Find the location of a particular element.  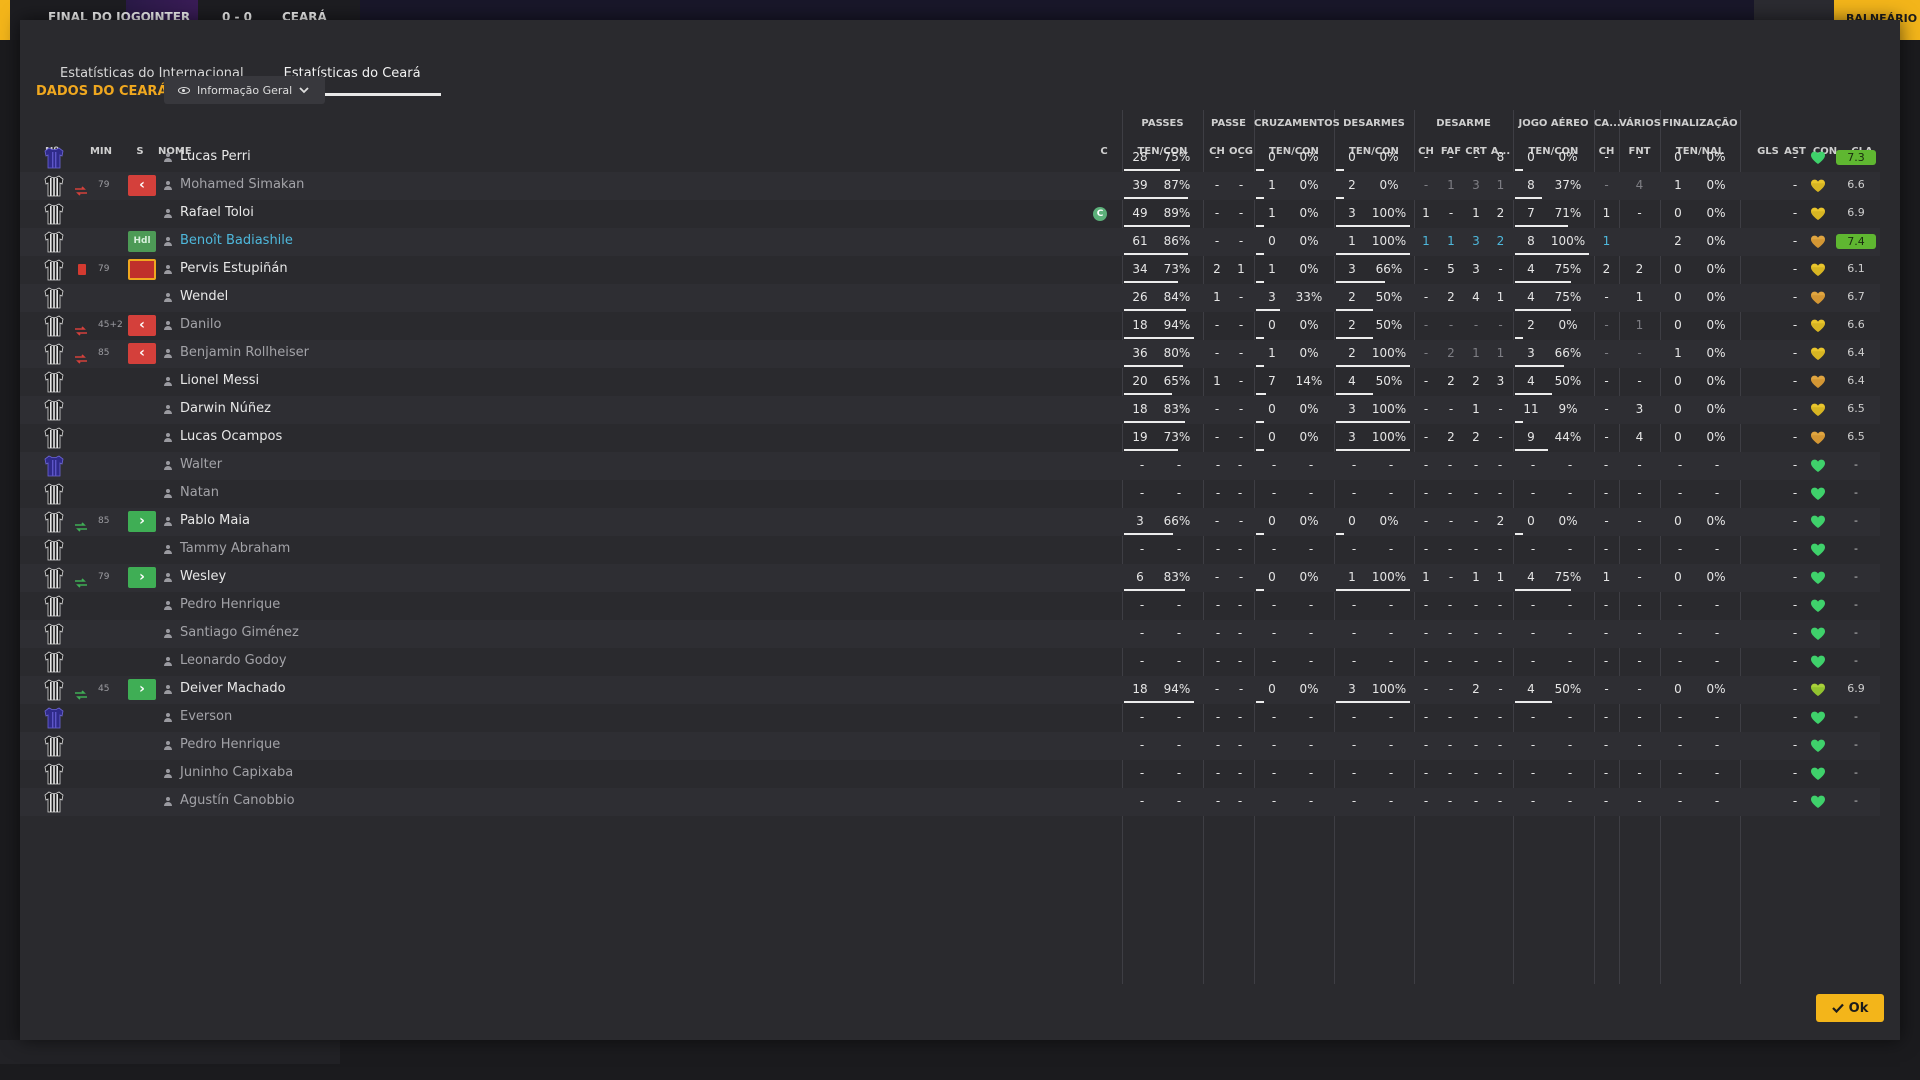

table-row: 79 › Wesley 6 83% - - 0 0% 1 100% 1 - 1 1 4 75% 1 - 0 0% - - is located at coordinates (950, 578).